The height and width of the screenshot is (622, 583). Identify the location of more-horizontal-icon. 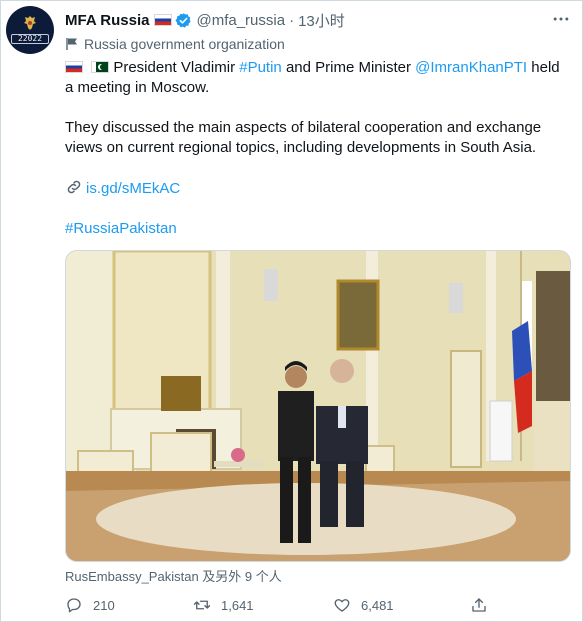
(561, 20).